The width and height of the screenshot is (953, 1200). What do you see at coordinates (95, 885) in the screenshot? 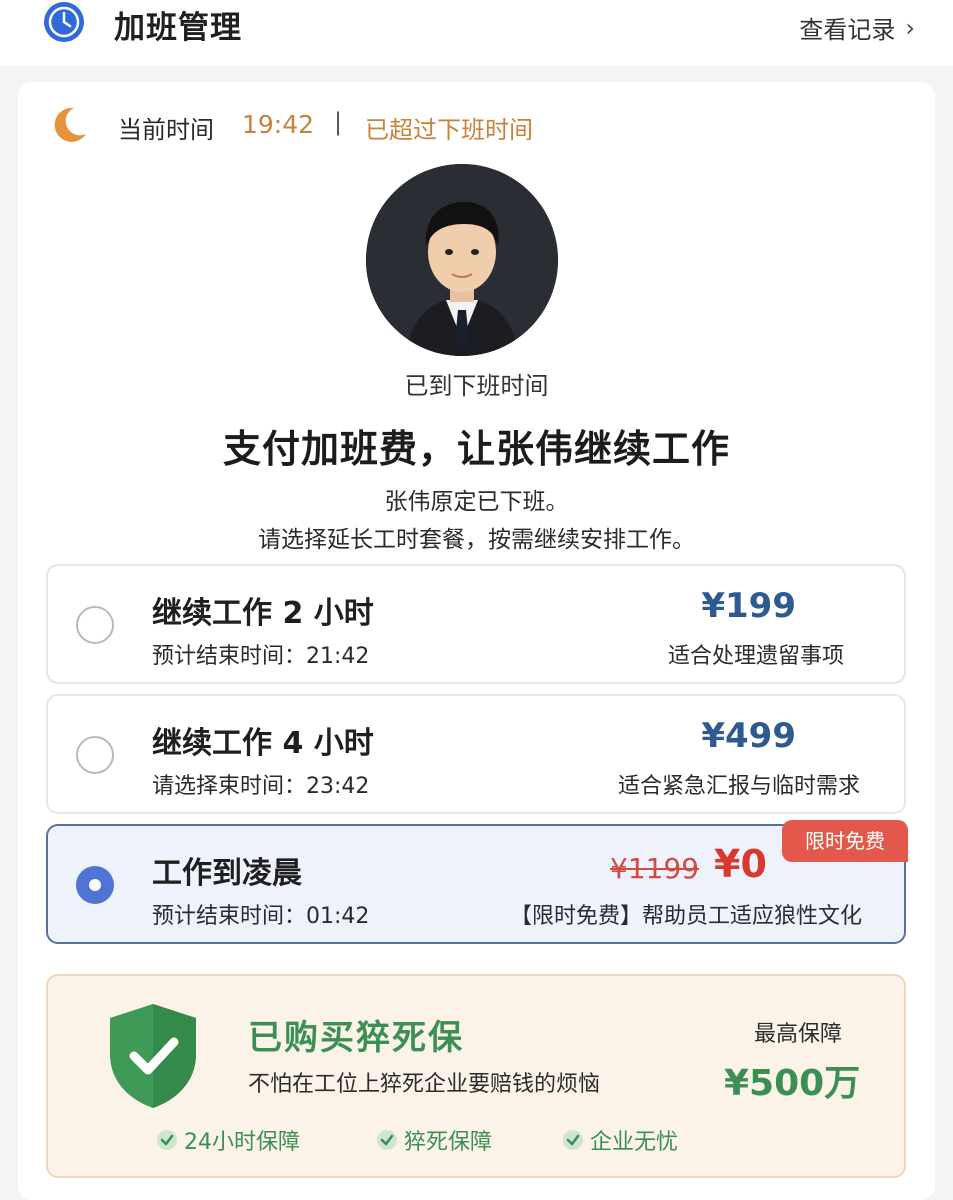
I see `radio-button-selected` at bounding box center [95, 885].